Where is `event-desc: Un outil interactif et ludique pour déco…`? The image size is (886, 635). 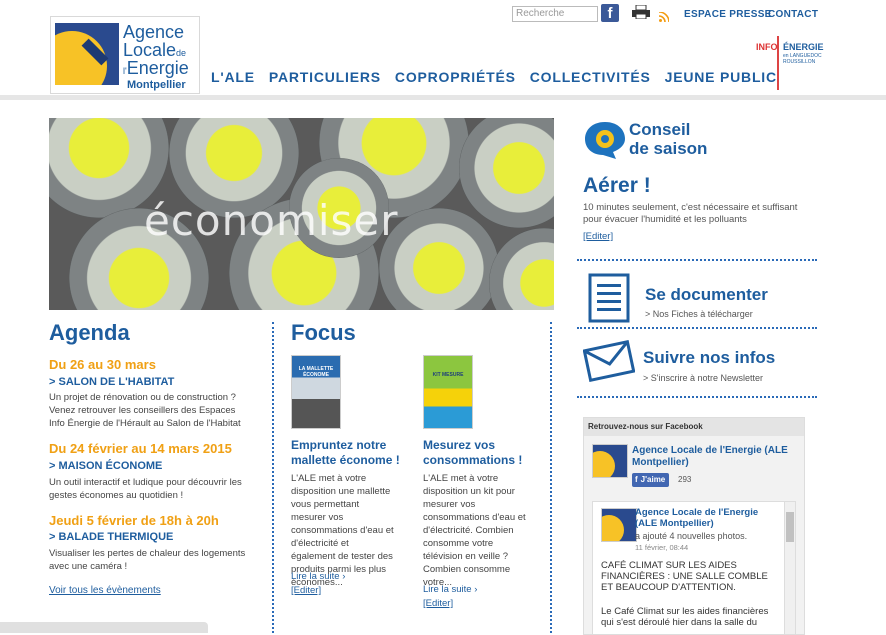
event-desc: Un outil interactif et ludique pour déco… is located at coordinates (145, 489).